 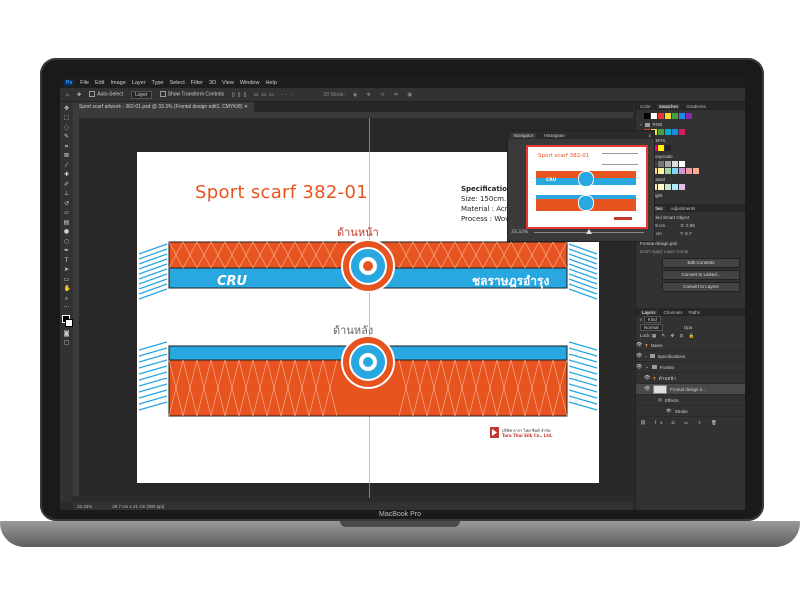 I want to click on back-scarf, so click(x=368, y=378).